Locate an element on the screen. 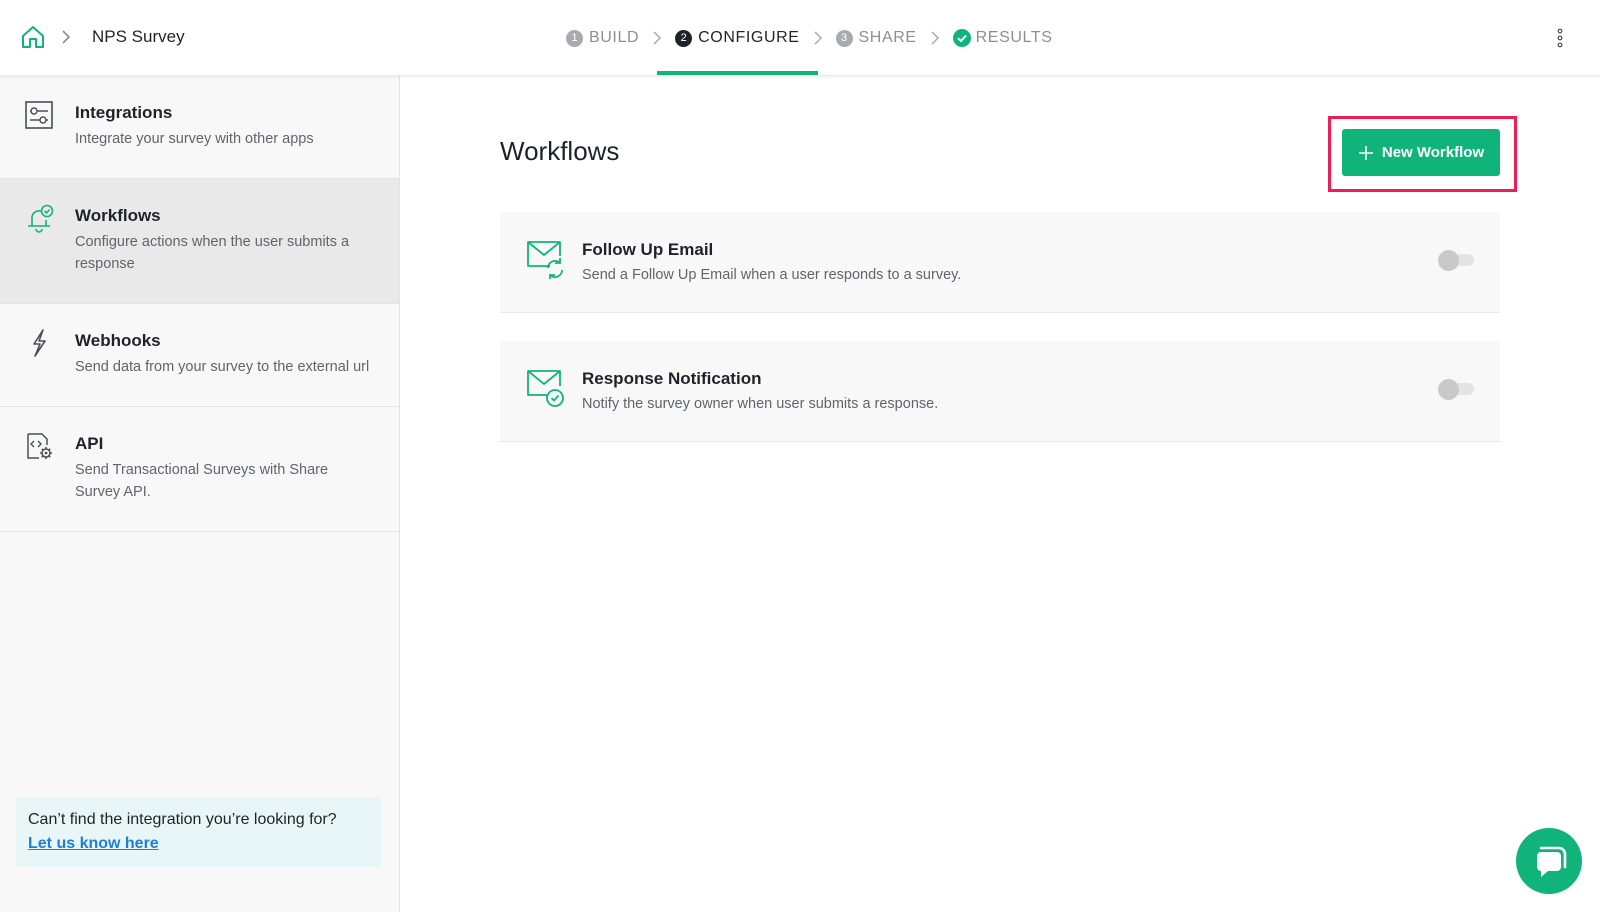 This screenshot has height=912, width=1600. new-workflow-button: New Workflow is located at coordinates (1421, 152).